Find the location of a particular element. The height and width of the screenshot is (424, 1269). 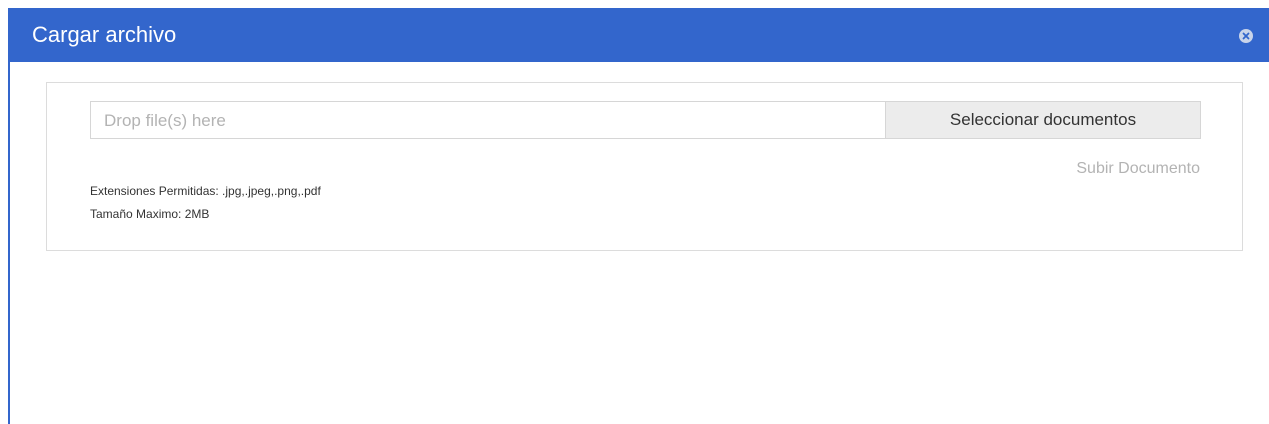

select-documents-button: Seleccionar documentos is located at coordinates (1043, 120).